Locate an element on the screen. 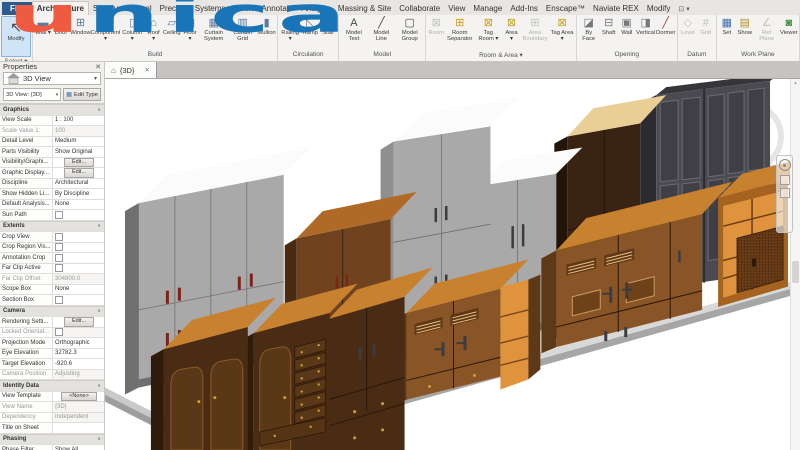  checkbox-crop-view is located at coordinates (59, 236).